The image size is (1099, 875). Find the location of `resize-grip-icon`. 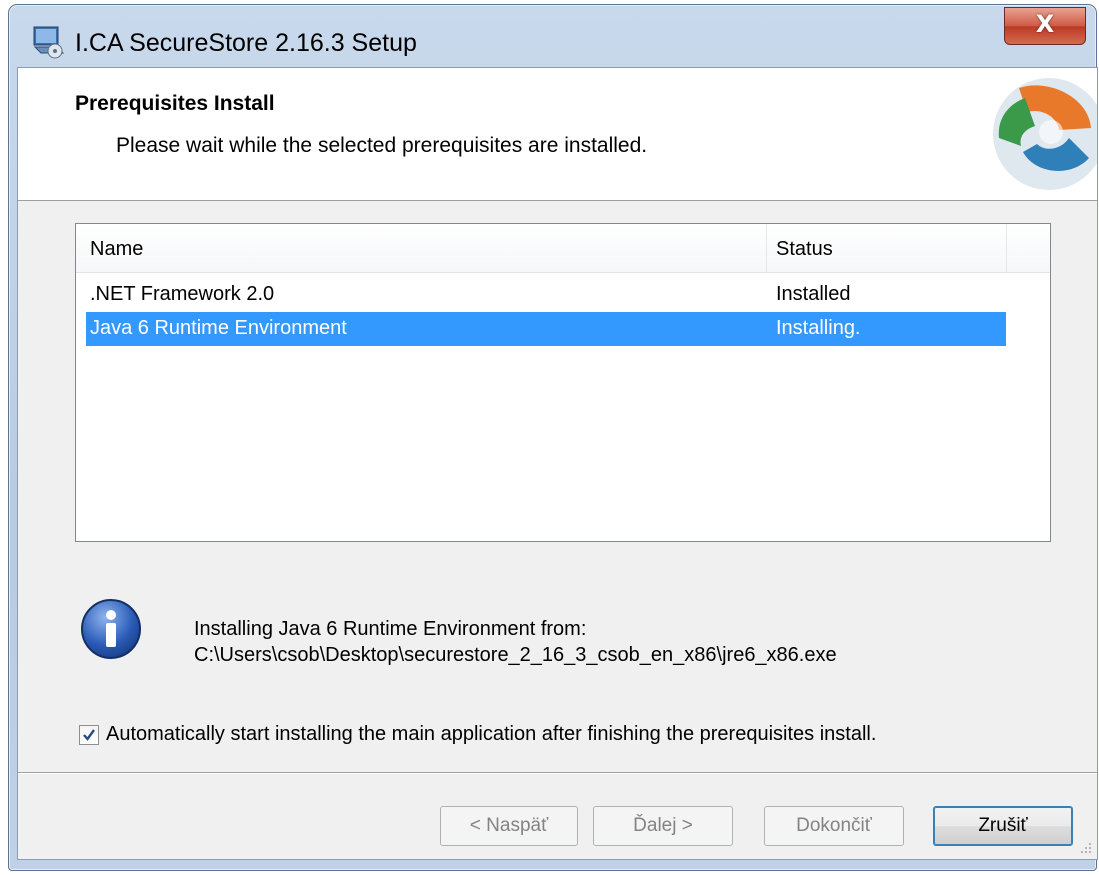

resize-grip-icon is located at coordinates (1086, 848).